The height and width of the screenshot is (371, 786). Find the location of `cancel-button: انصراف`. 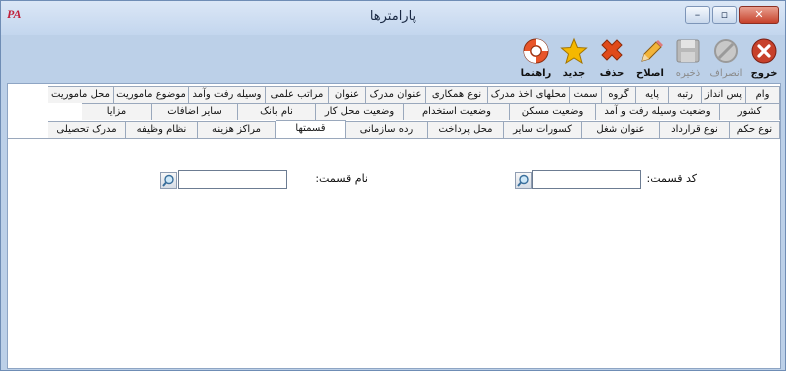

cancel-button: انصراف is located at coordinates (726, 58).